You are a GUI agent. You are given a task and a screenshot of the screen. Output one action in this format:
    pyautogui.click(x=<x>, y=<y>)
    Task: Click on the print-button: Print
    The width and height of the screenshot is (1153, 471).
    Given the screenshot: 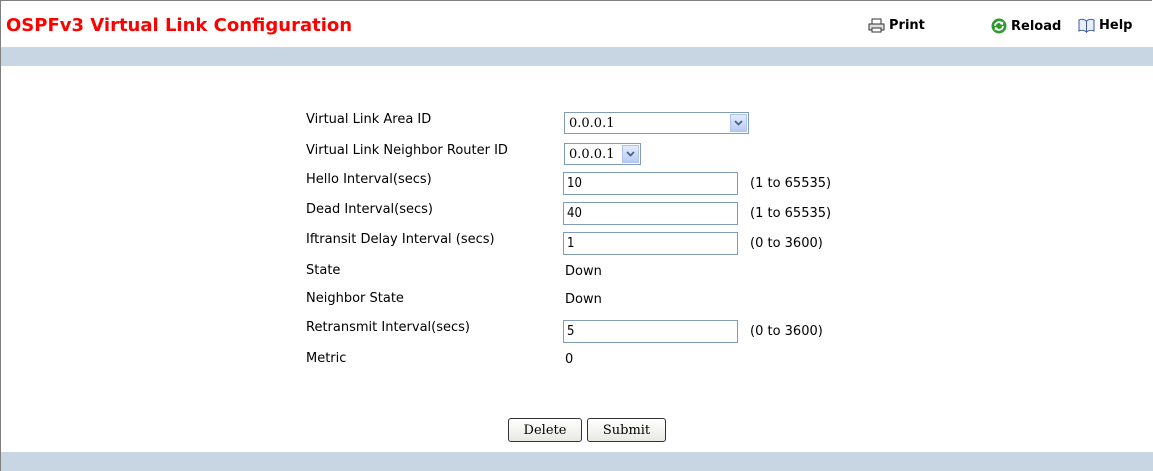 What is the action you would take?
    pyautogui.click(x=896, y=25)
    